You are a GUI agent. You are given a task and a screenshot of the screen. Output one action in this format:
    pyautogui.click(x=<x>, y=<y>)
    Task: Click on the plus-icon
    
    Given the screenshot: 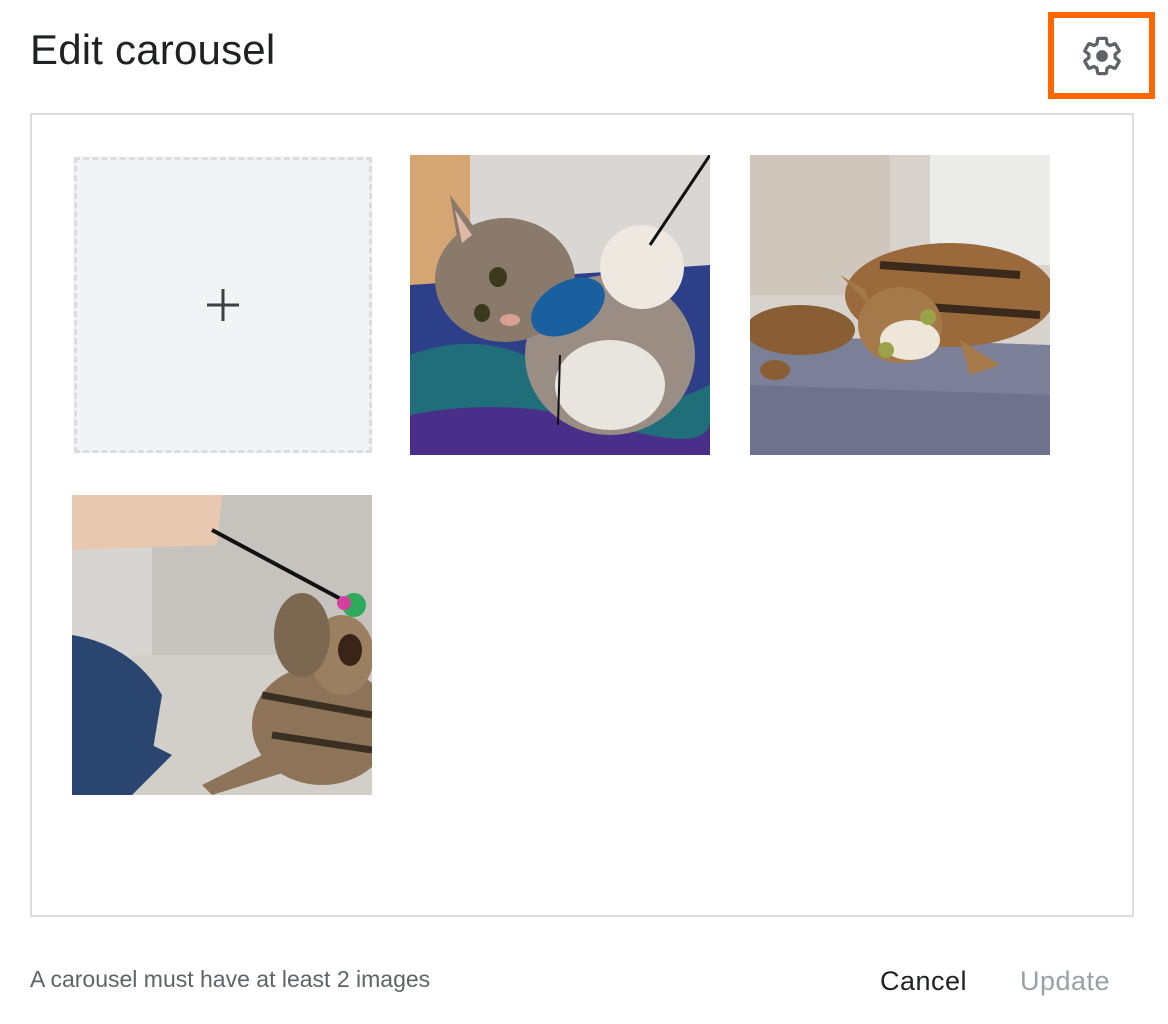 What is the action you would take?
    pyautogui.click(x=223, y=305)
    